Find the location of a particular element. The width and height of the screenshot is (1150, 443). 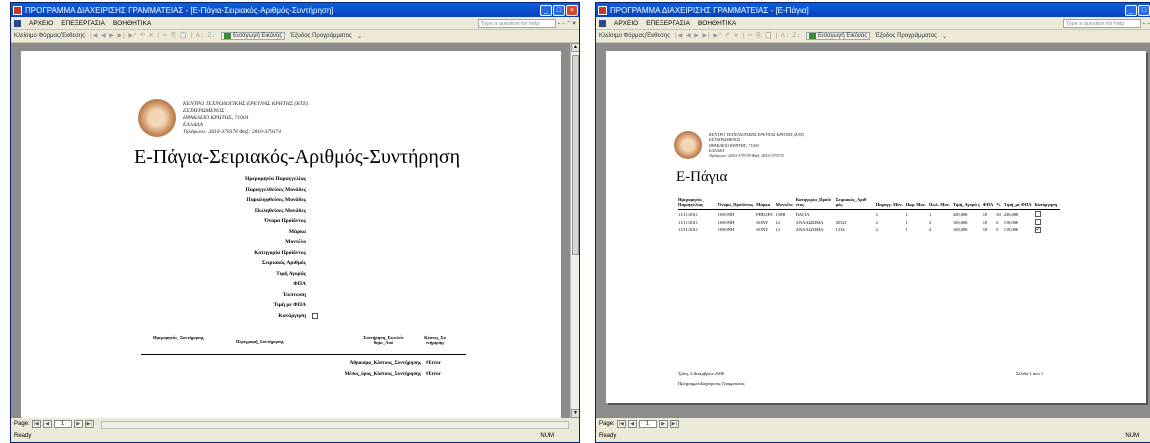

table-cell: 18 is located at coordinates (985, 222).